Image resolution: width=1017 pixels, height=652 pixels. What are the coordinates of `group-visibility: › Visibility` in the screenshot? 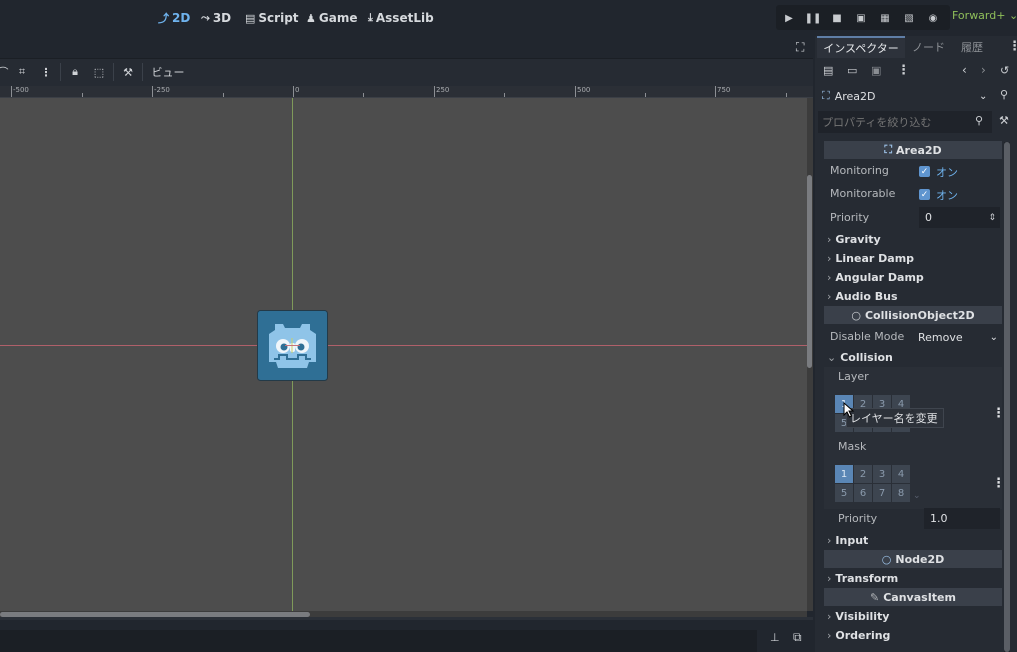 It's located at (858, 616).